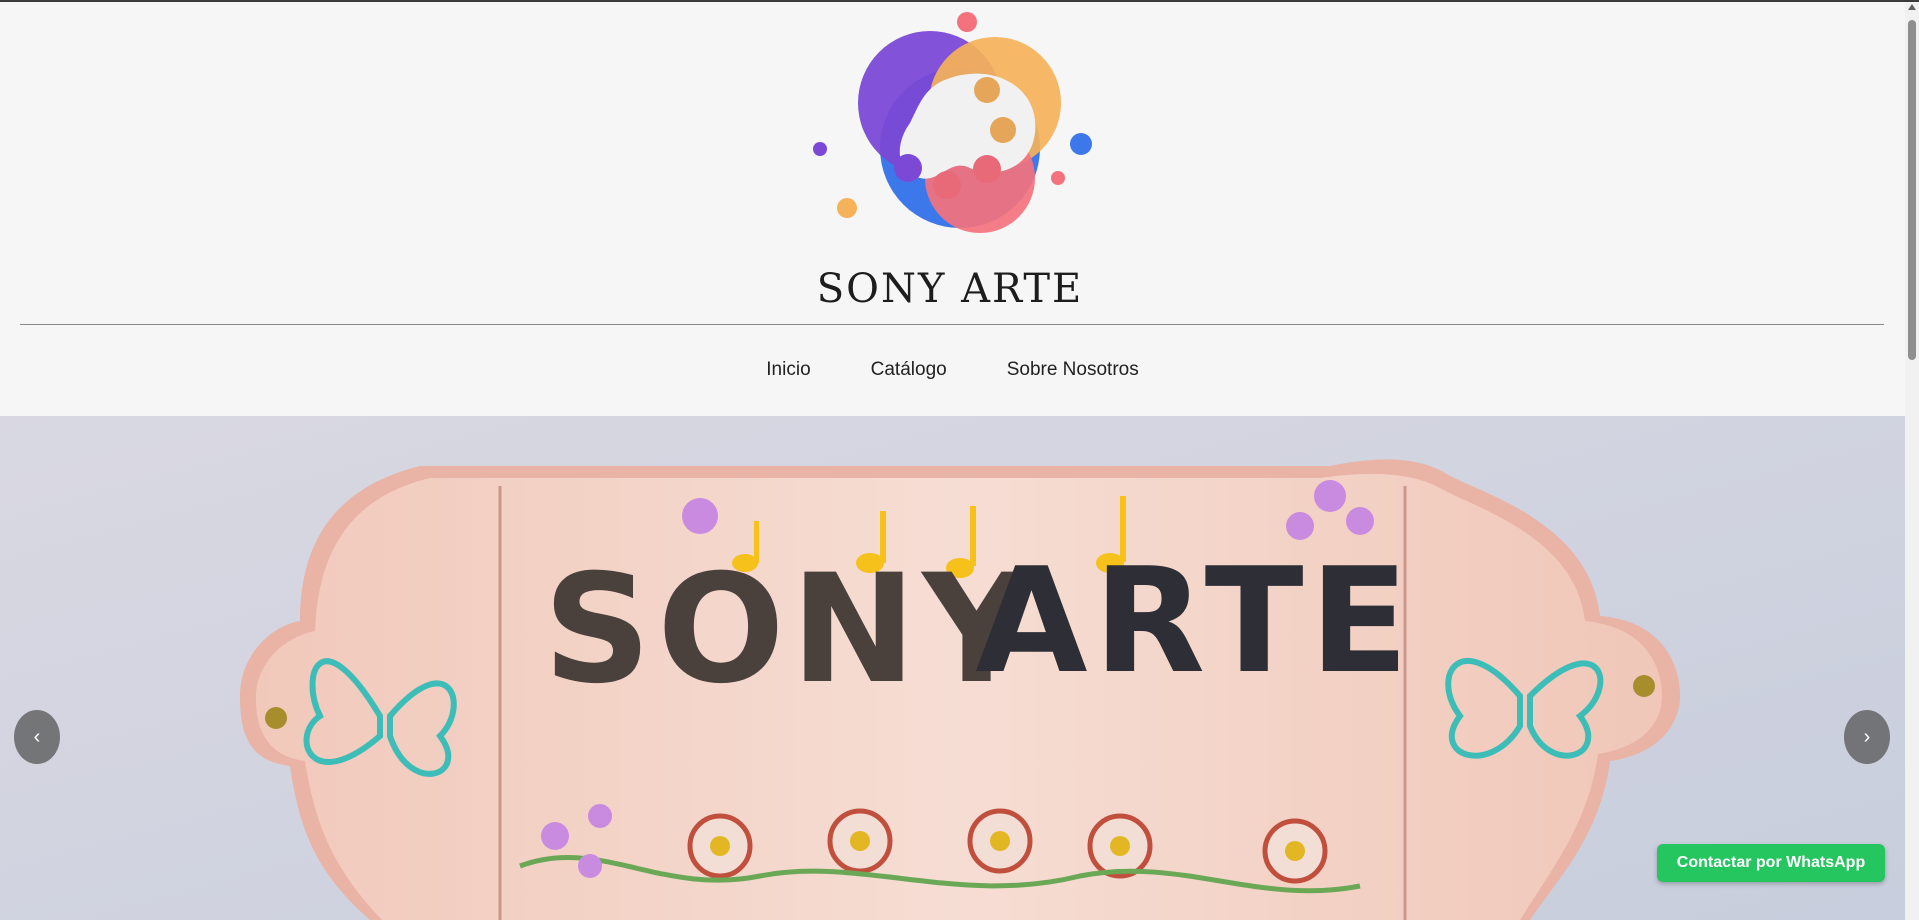  Describe the element at coordinates (1867, 737) in the screenshot. I see `carousel-next-button: ›` at that location.